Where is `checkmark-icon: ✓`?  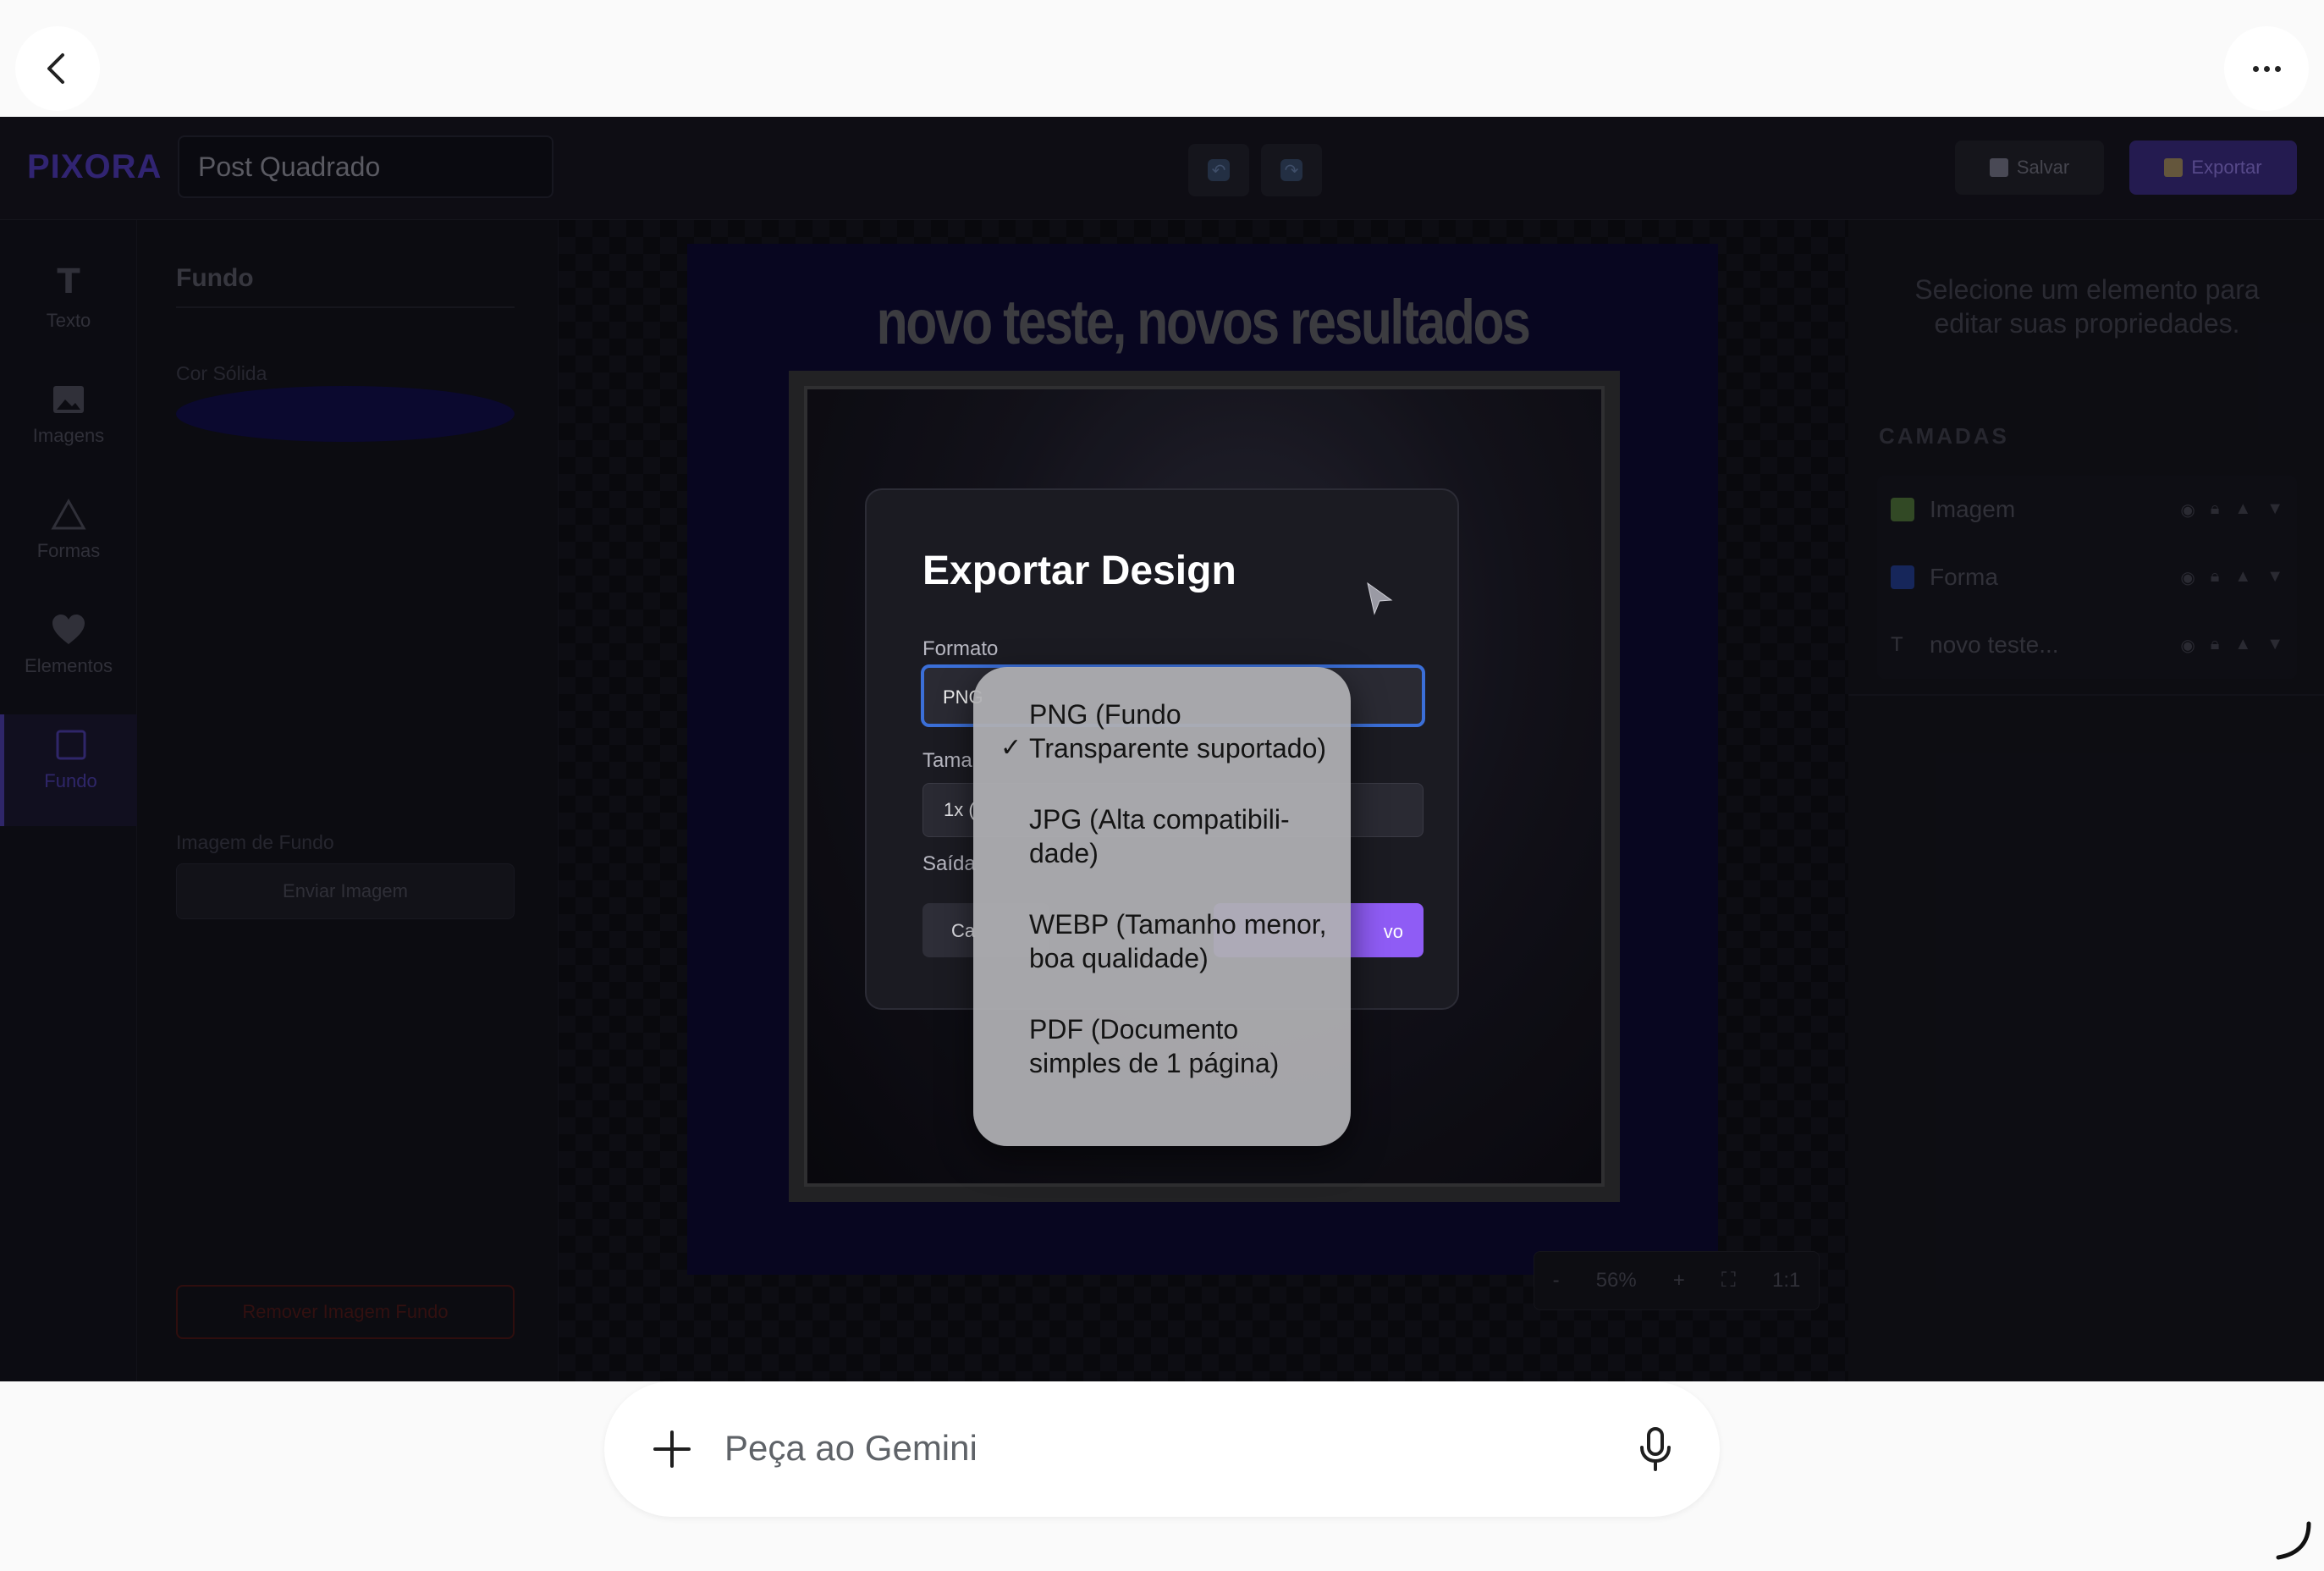
checkmark-icon: ✓ is located at coordinates (1011, 748).